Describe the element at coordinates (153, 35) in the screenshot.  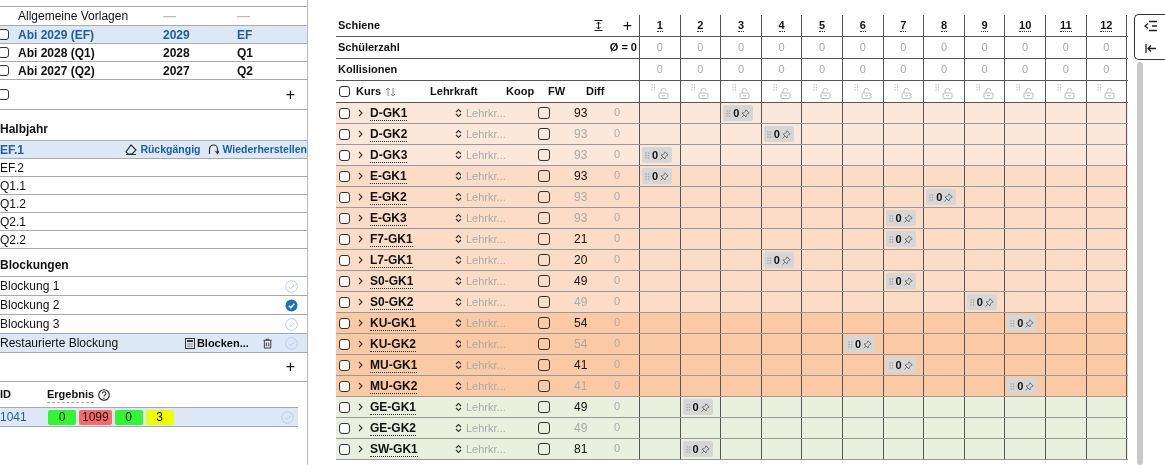
I see `template-row: Abi 2029 (EF) 2029 EF` at that location.